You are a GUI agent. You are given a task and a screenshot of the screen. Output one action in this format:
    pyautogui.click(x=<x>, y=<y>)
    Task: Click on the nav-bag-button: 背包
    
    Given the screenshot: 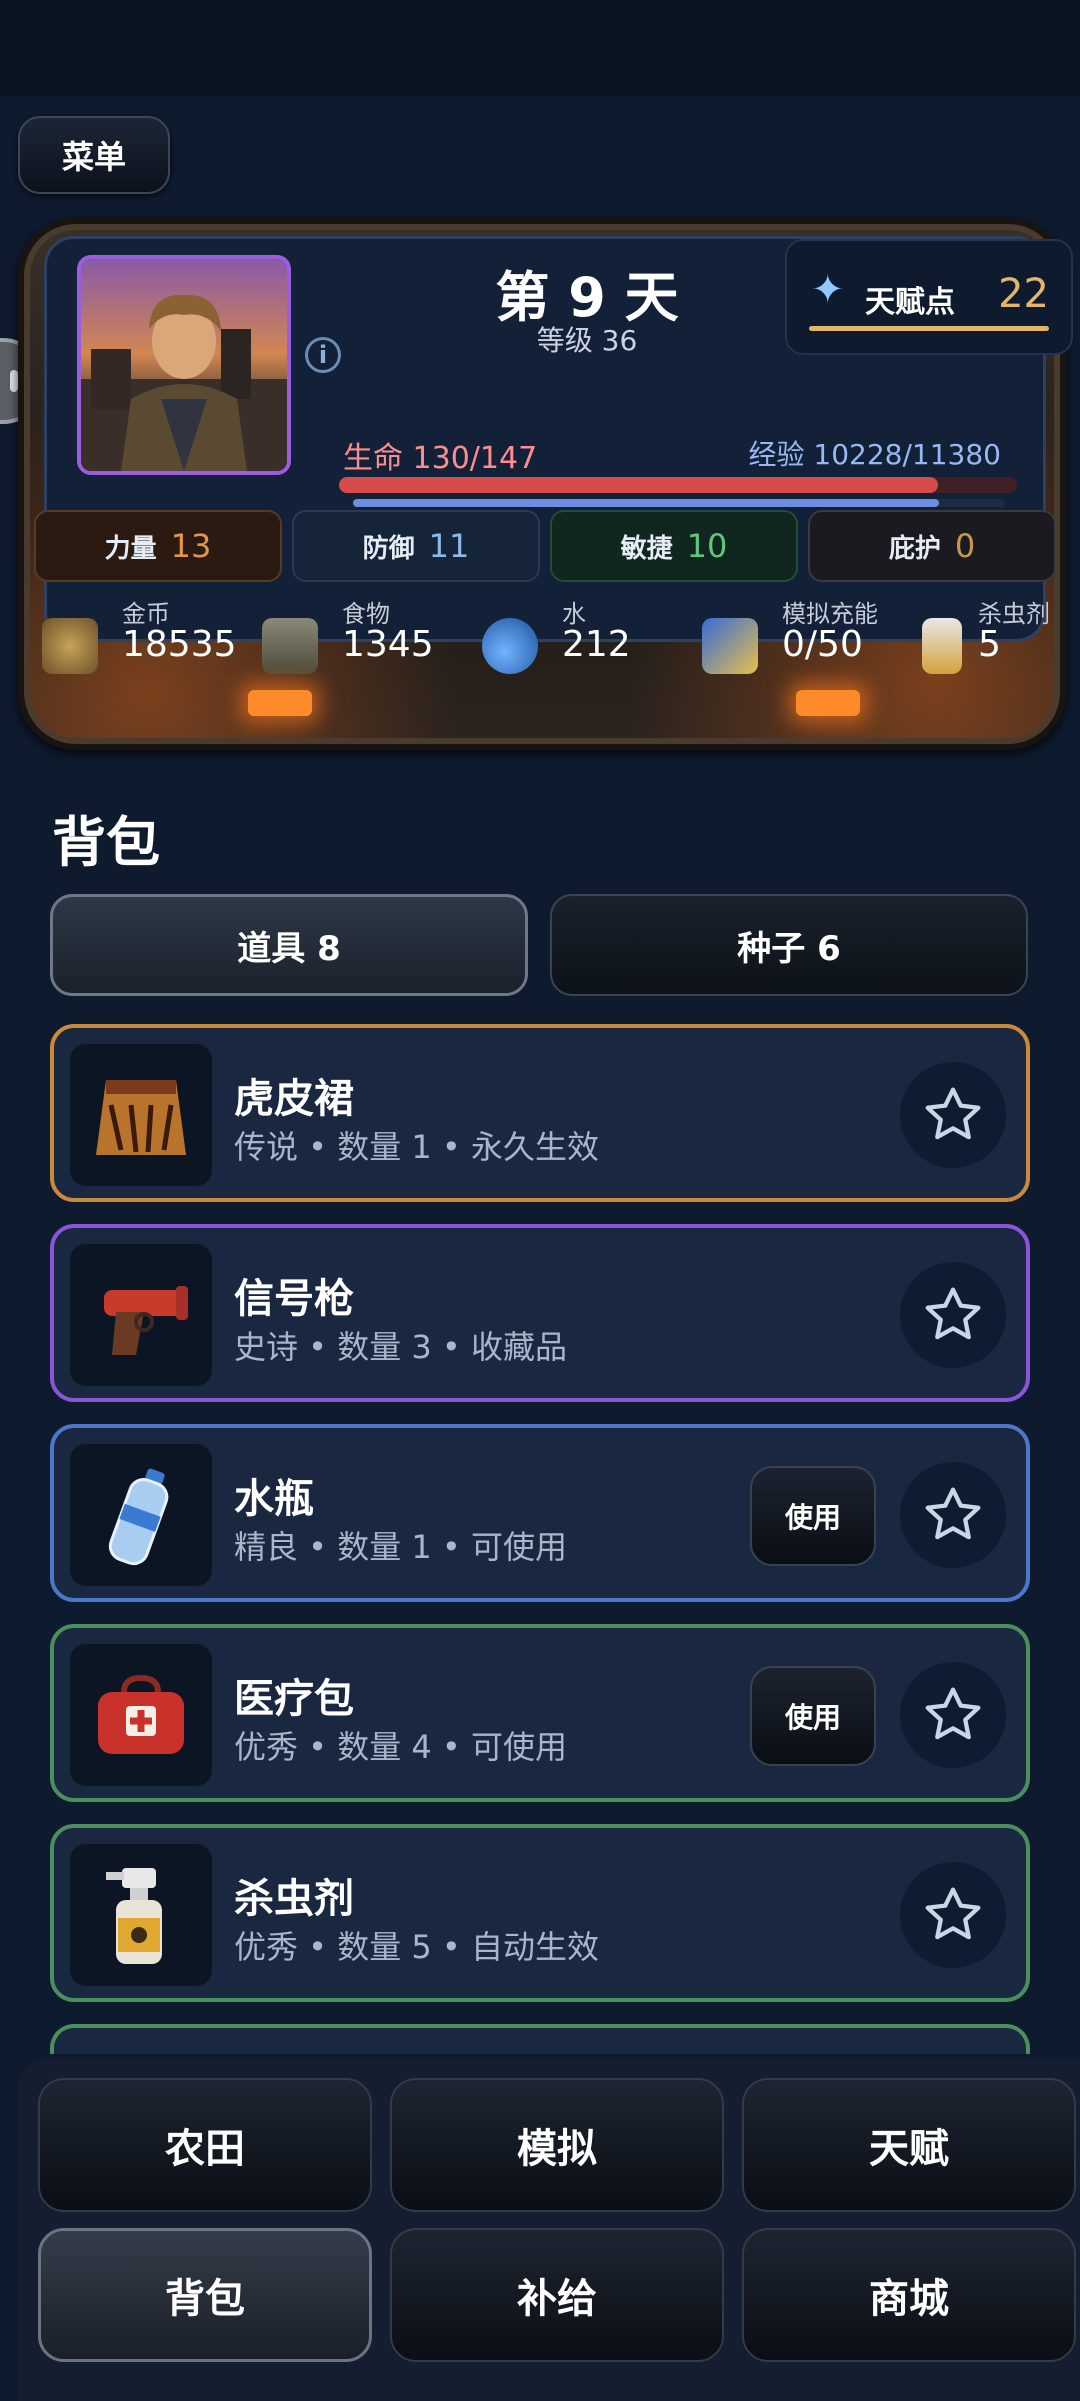 What is the action you would take?
    pyautogui.click(x=205, y=2295)
    